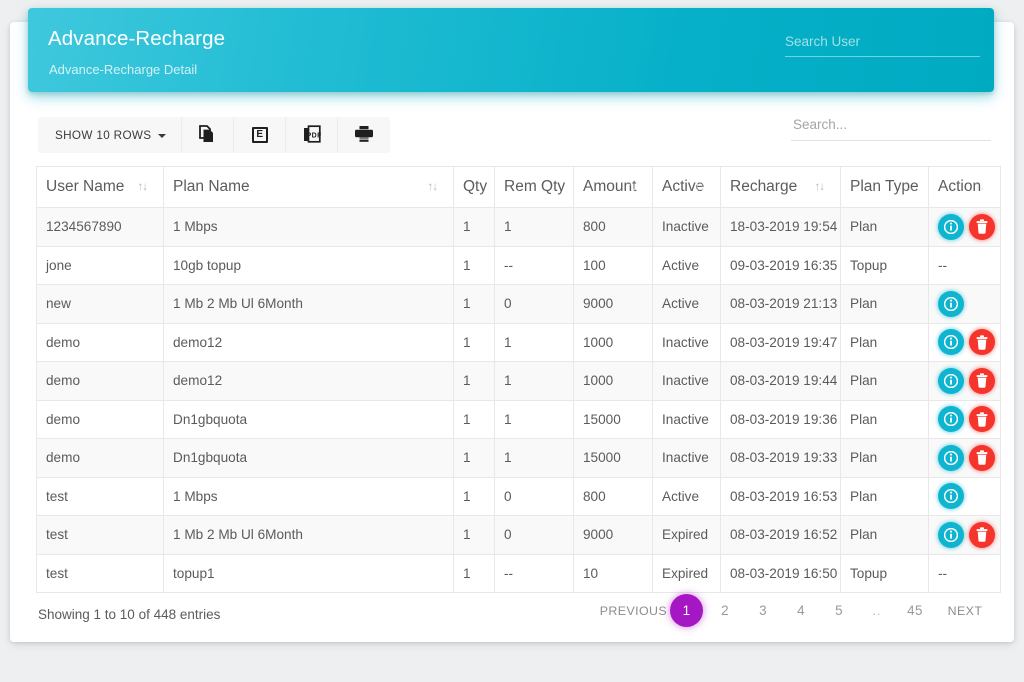 Image resolution: width=1024 pixels, height=682 pixels. I want to click on column-label: Action, so click(960, 186).